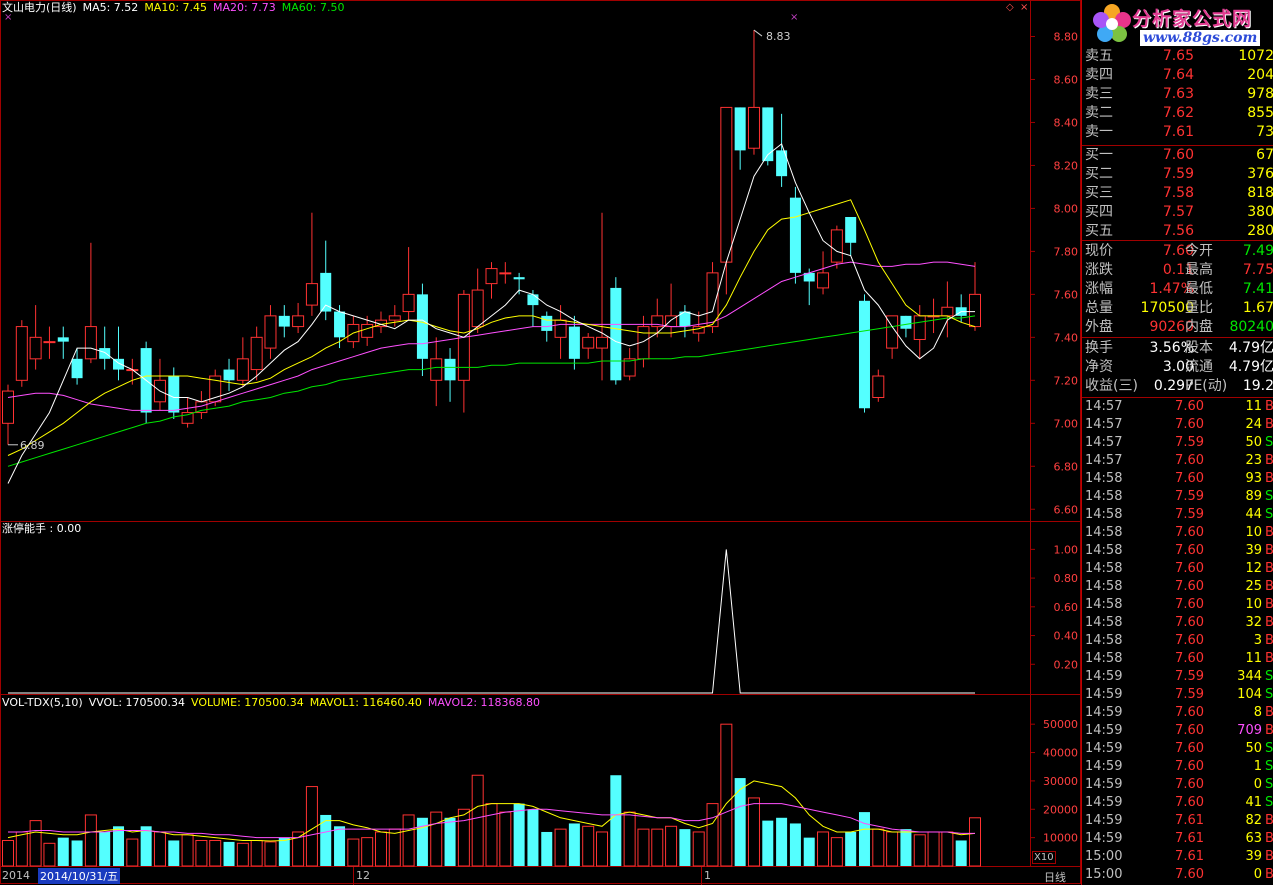  Describe the element at coordinates (1257, 386) in the screenshot. I see `stat-value: 19.2` at that location.